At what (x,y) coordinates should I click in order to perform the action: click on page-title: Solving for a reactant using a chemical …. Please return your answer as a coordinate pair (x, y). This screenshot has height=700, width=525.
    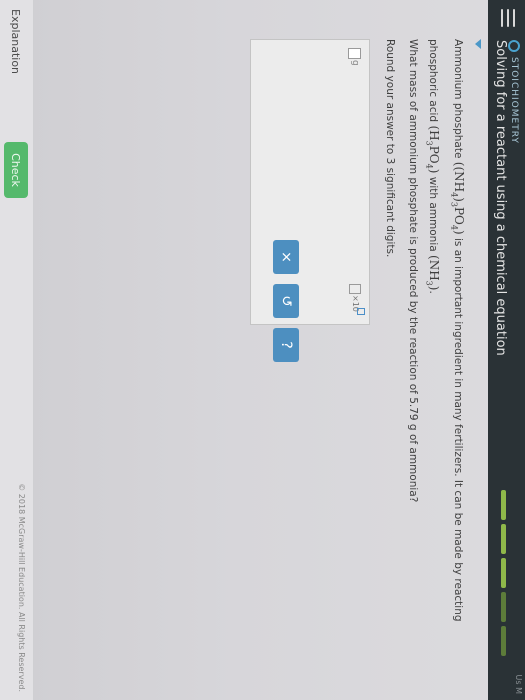
    Looking at the image, I should click on (500, 198).